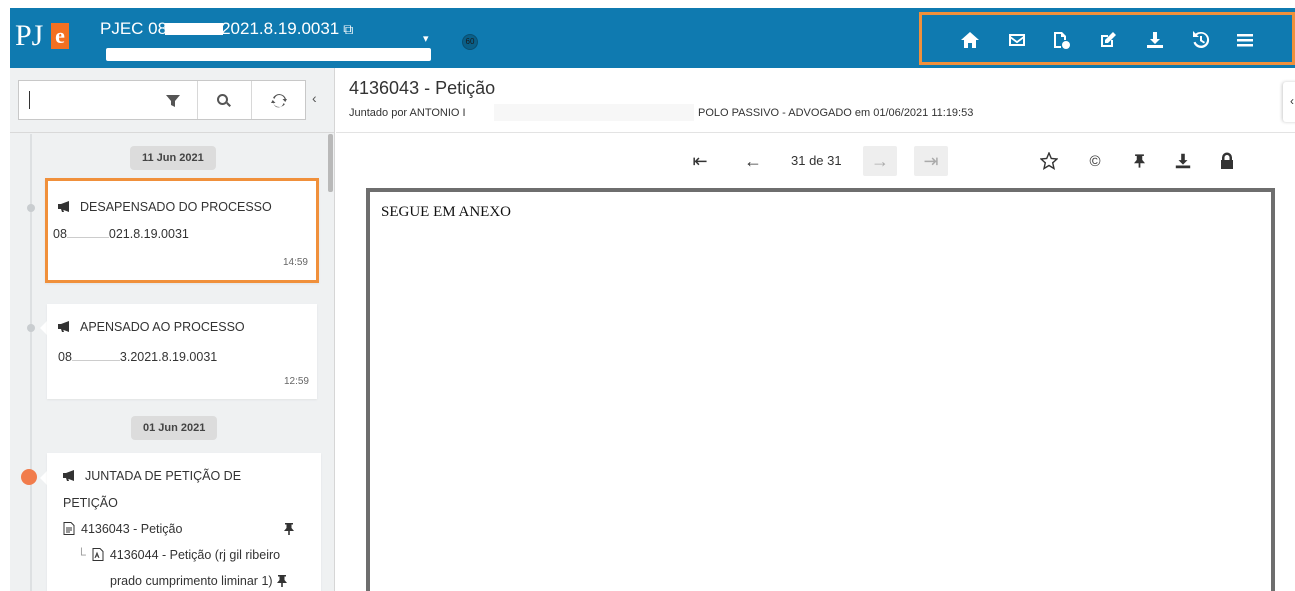 This screenshot has height=591, width=1295. What do you see at coordinates (173, 101) in the screenshot?
I see `filter-icon` at bounding box center [173, 101].